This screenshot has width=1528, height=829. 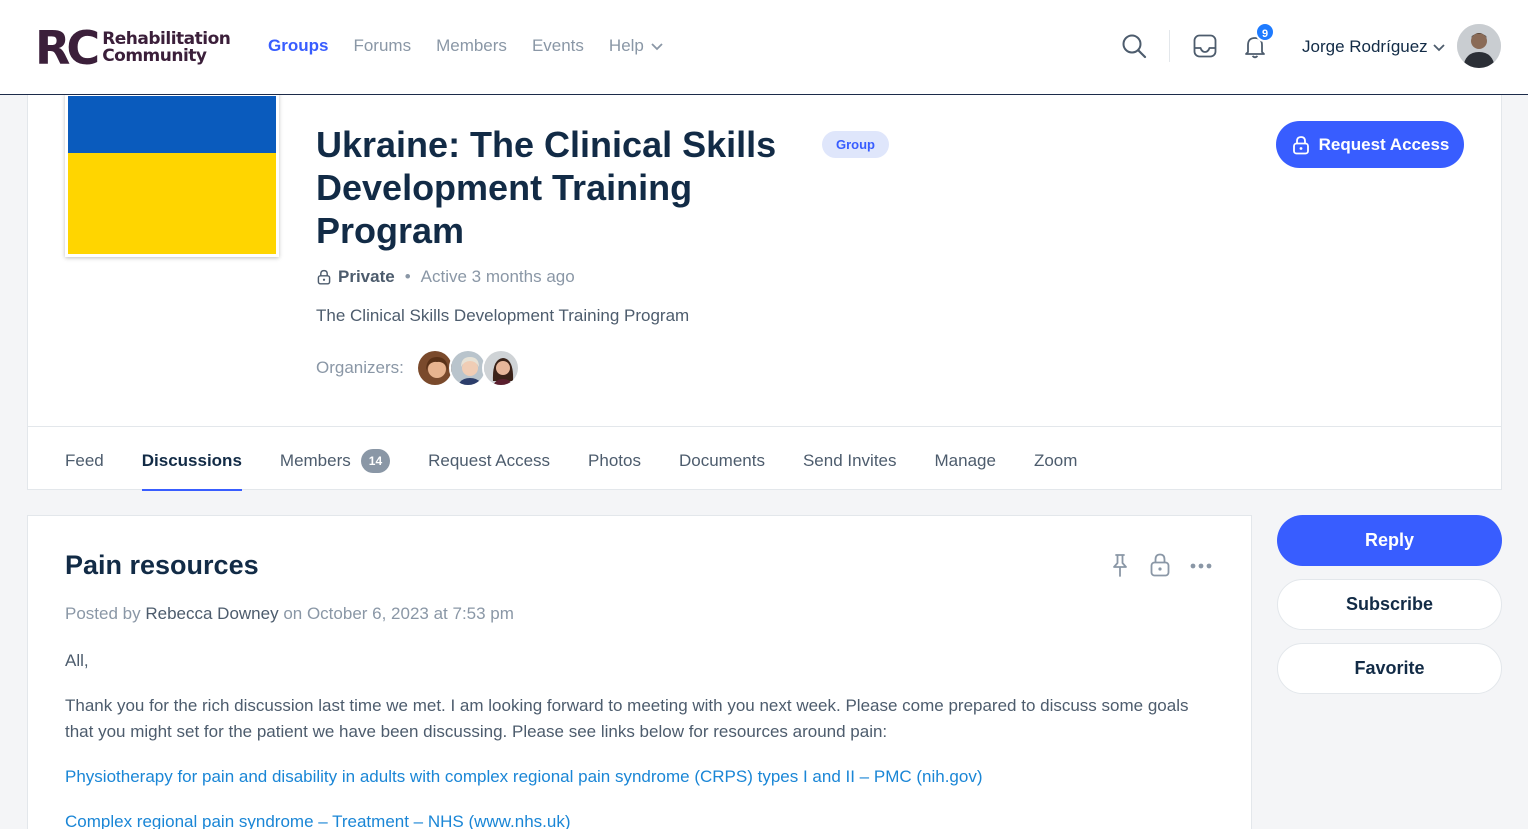 What do you see at coordinates (398, 613) in the screenshot?
I see `post-date: on October 6, 2023 at 7:53 pm` at bounding box center [398, 613].